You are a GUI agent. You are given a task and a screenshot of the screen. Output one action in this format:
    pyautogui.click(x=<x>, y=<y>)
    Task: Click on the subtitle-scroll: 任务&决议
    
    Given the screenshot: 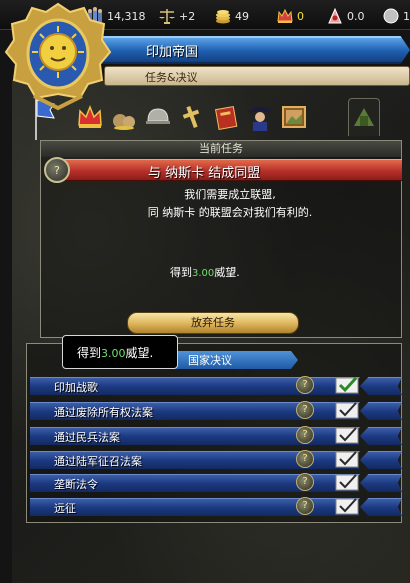 What is the action you would take?
    pyautogui.click(x=257, y=76)
    